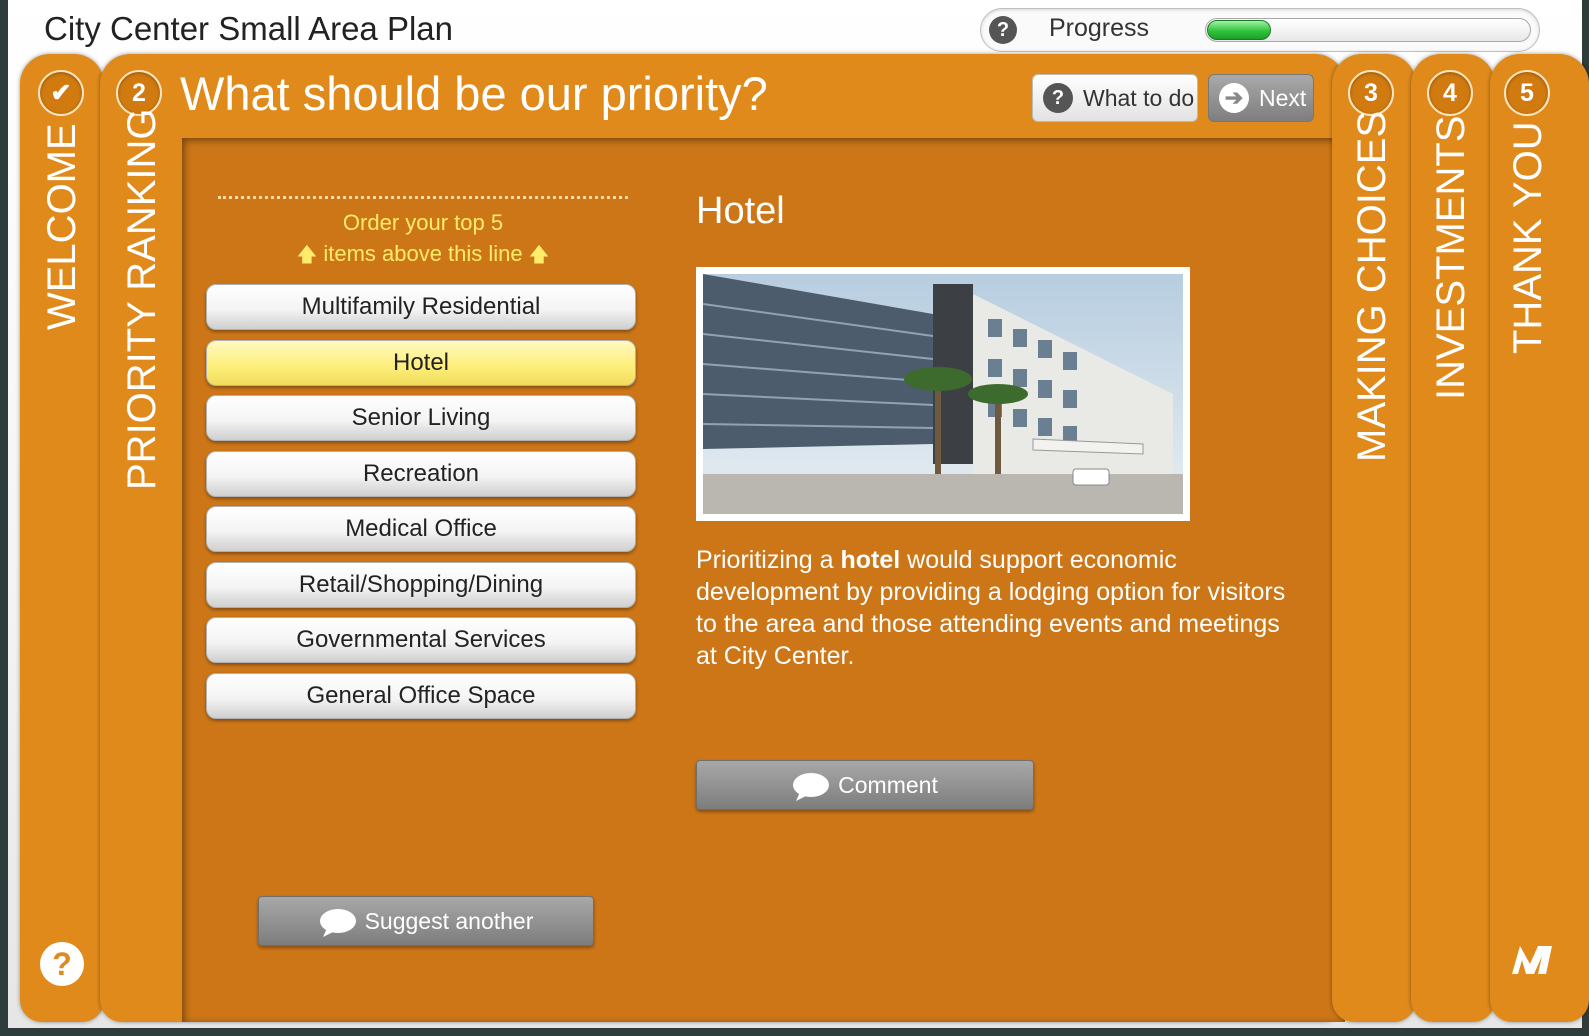 The width and height of the screenshot is (1589, 1036). Describe the element at coordinates (1450, 93) in the screenshot. I see `step-number-4: 4` at that location.